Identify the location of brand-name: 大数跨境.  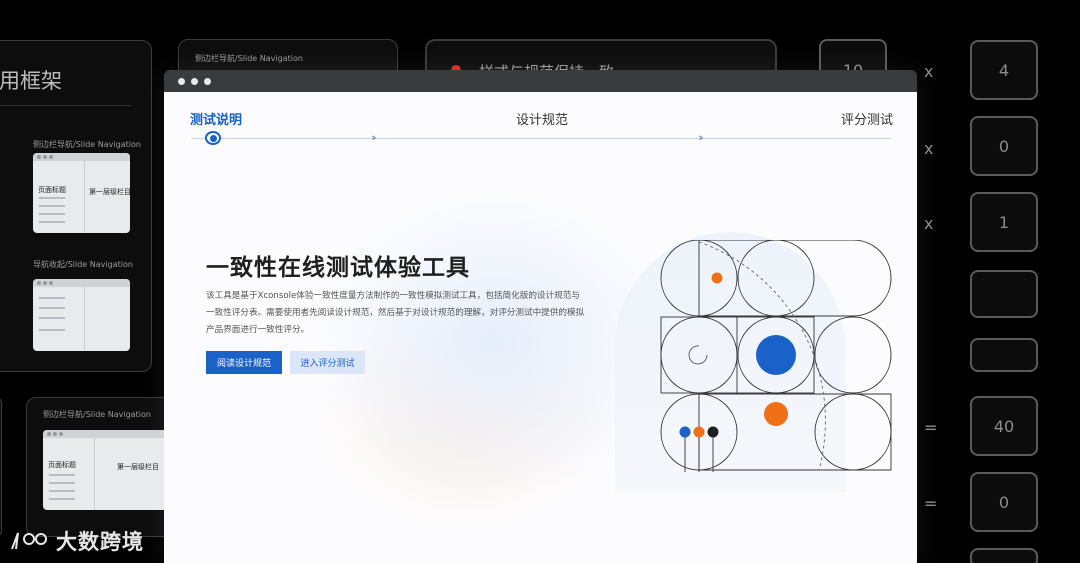
(100, 542).